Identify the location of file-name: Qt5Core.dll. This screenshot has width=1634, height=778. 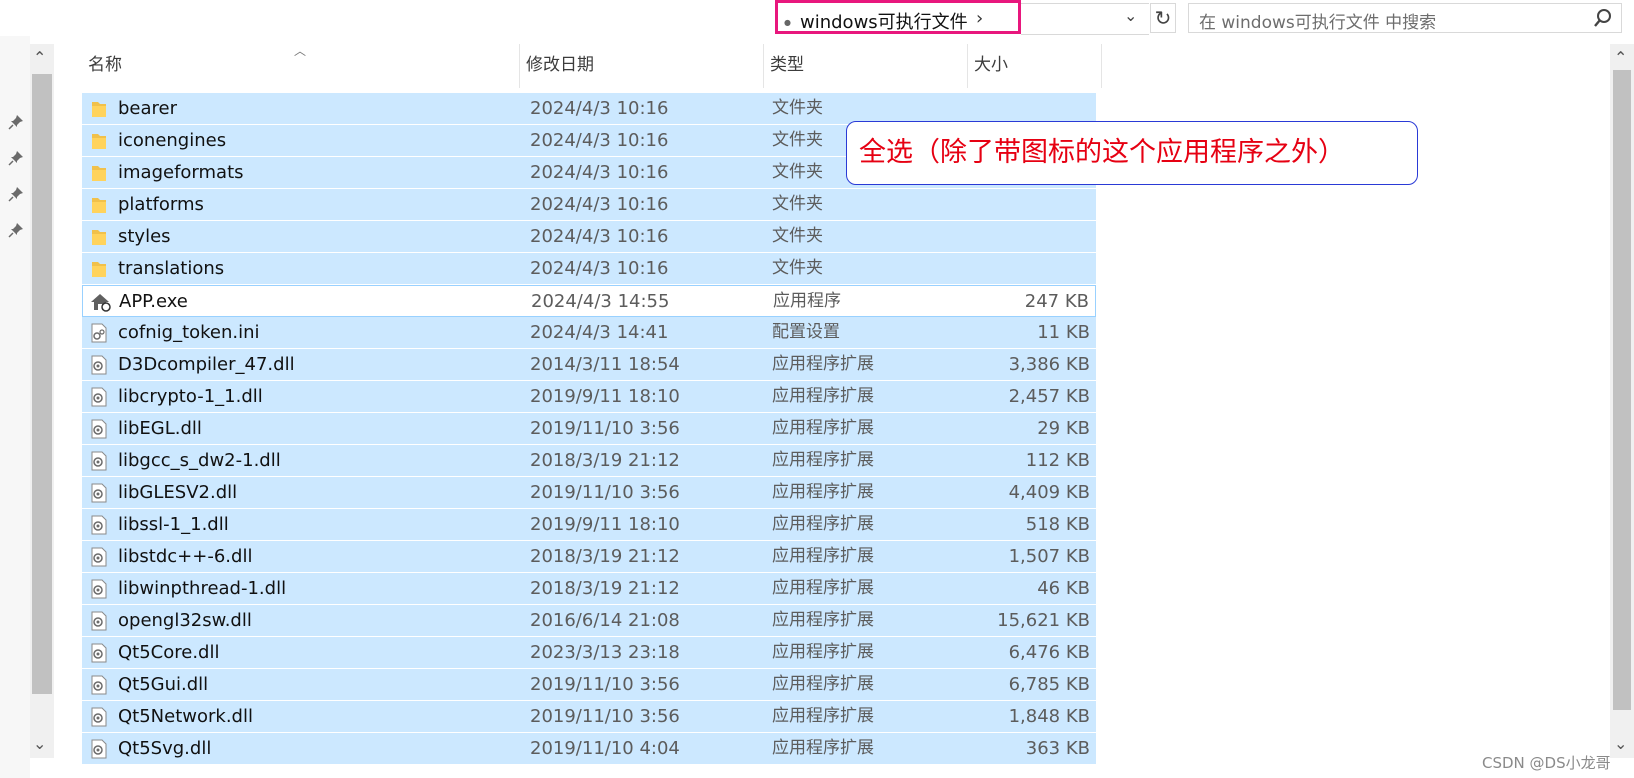
(169, 652).